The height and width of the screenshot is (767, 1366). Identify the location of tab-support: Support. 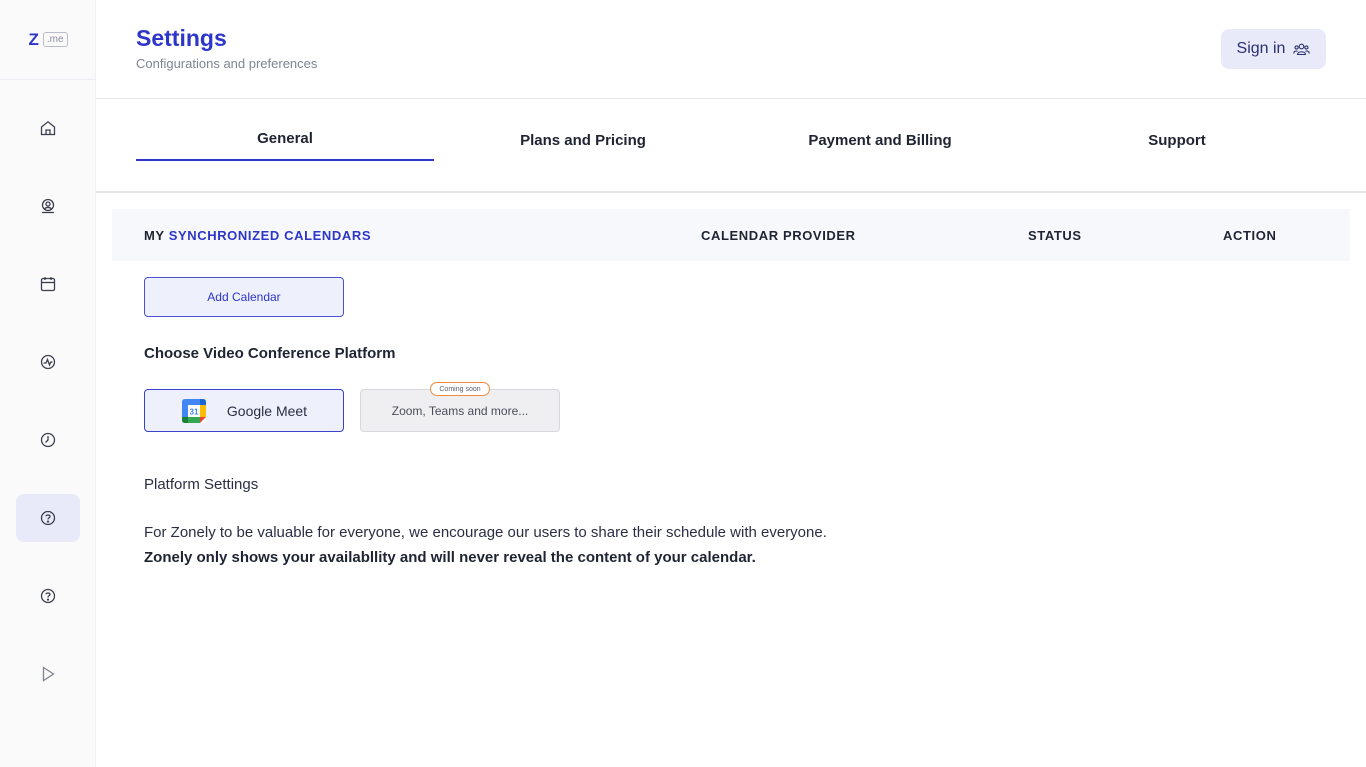
(1177, 130).